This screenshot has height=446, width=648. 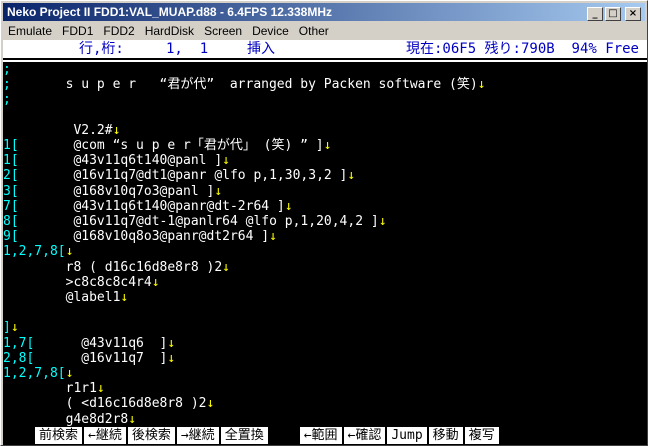 I want to click on editor-line: ]↓, so click(x=11, y=328).